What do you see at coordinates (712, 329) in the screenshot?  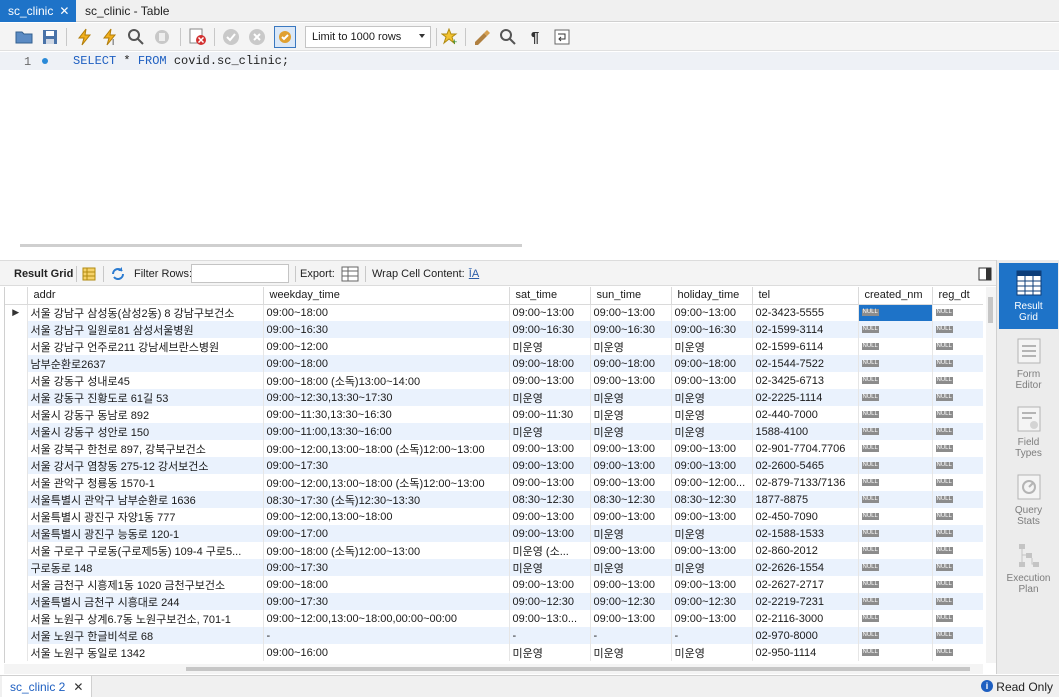 I see `table-cell: 09:00~16:30` at bounding box center [712, 329].